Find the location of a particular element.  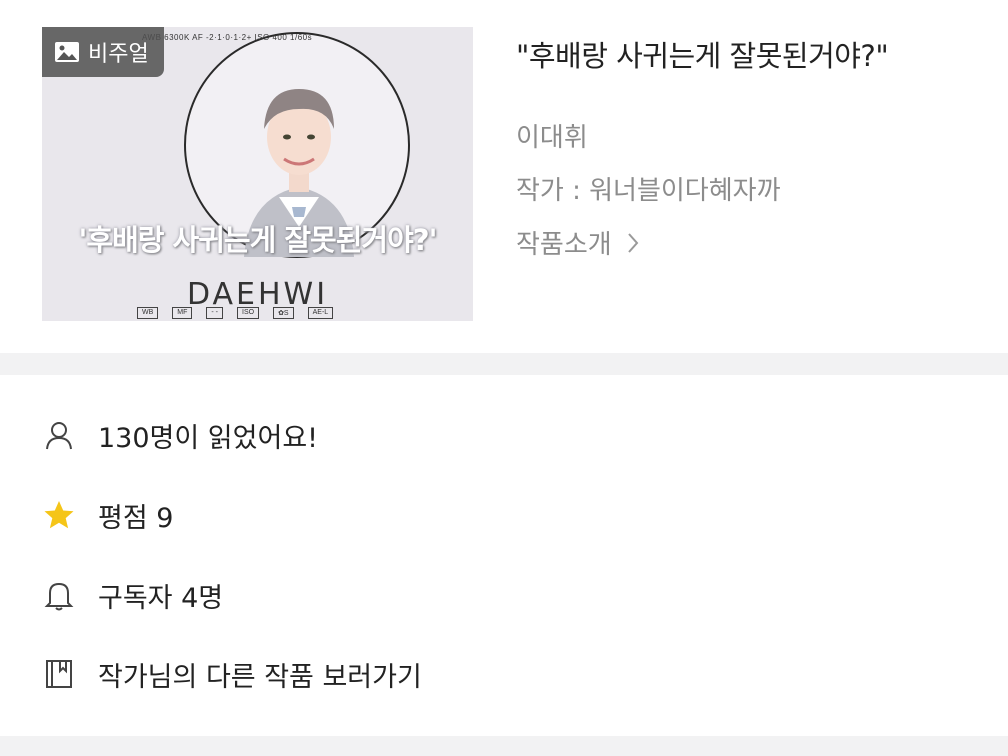

hud-dash: - - is located at coordinates (214, 313).